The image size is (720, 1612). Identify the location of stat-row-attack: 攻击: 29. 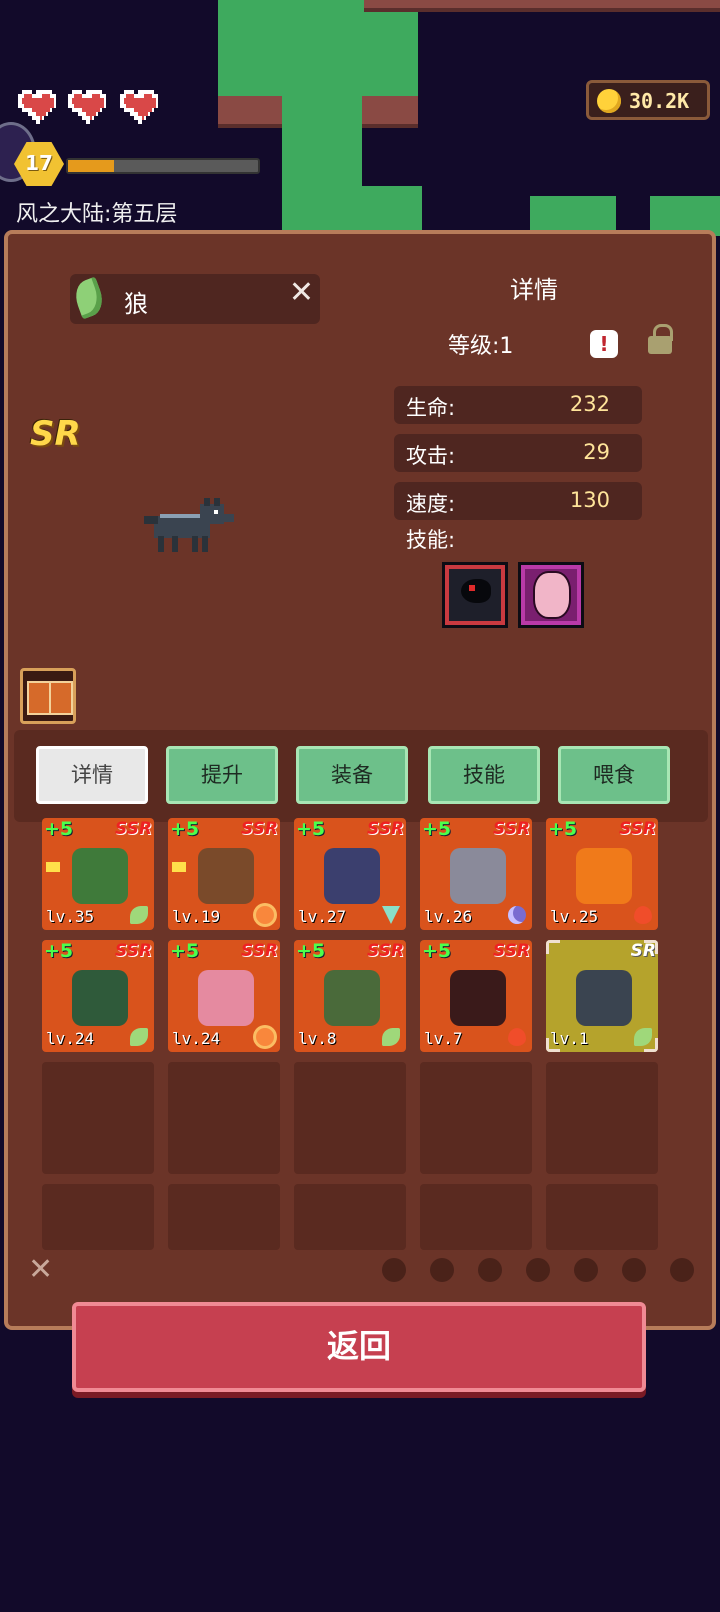
(518, 453).